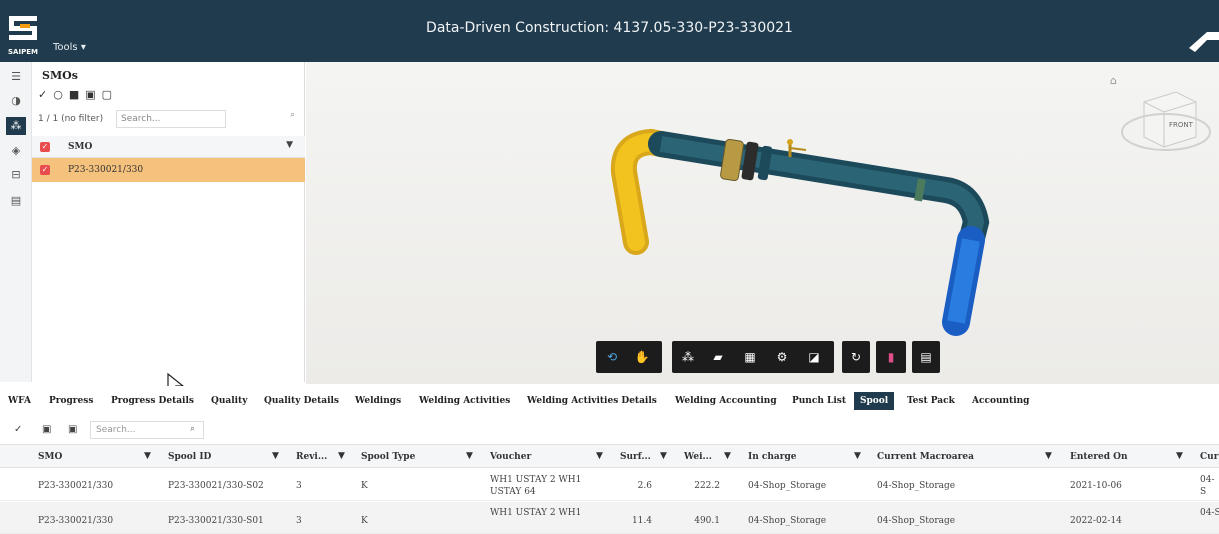 The width and height of the screenshot is (1219, 534). What do you see at coordinates (1181, 125) in the screenshot?
I see `view-cube-label: FRONT` at bounding box center [1181, 125].